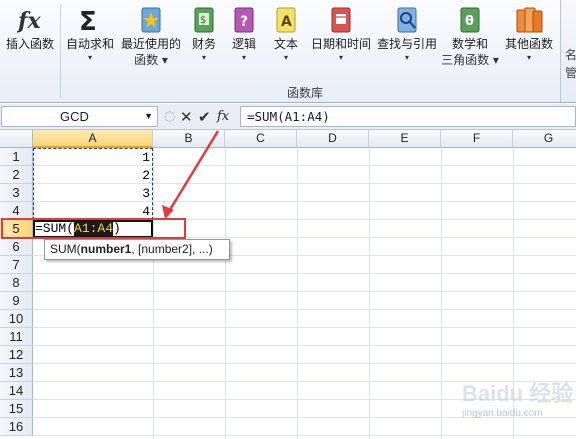  What do you see at coordinates (151, 60) in the screenshot?
I see `recent-functions-label-2: 函数 ▾` at bounding box center [151, 60].